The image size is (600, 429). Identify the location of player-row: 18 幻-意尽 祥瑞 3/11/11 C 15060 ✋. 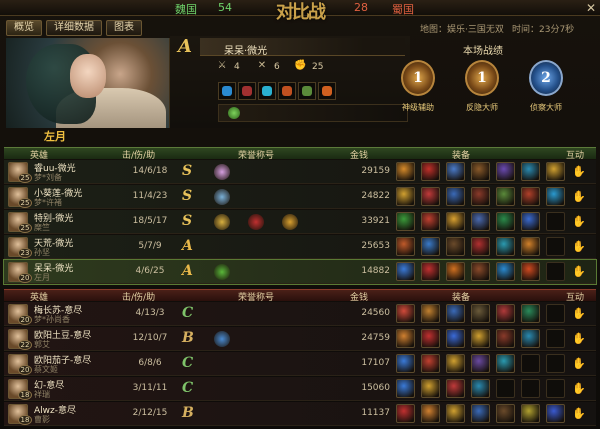
(300, 389).